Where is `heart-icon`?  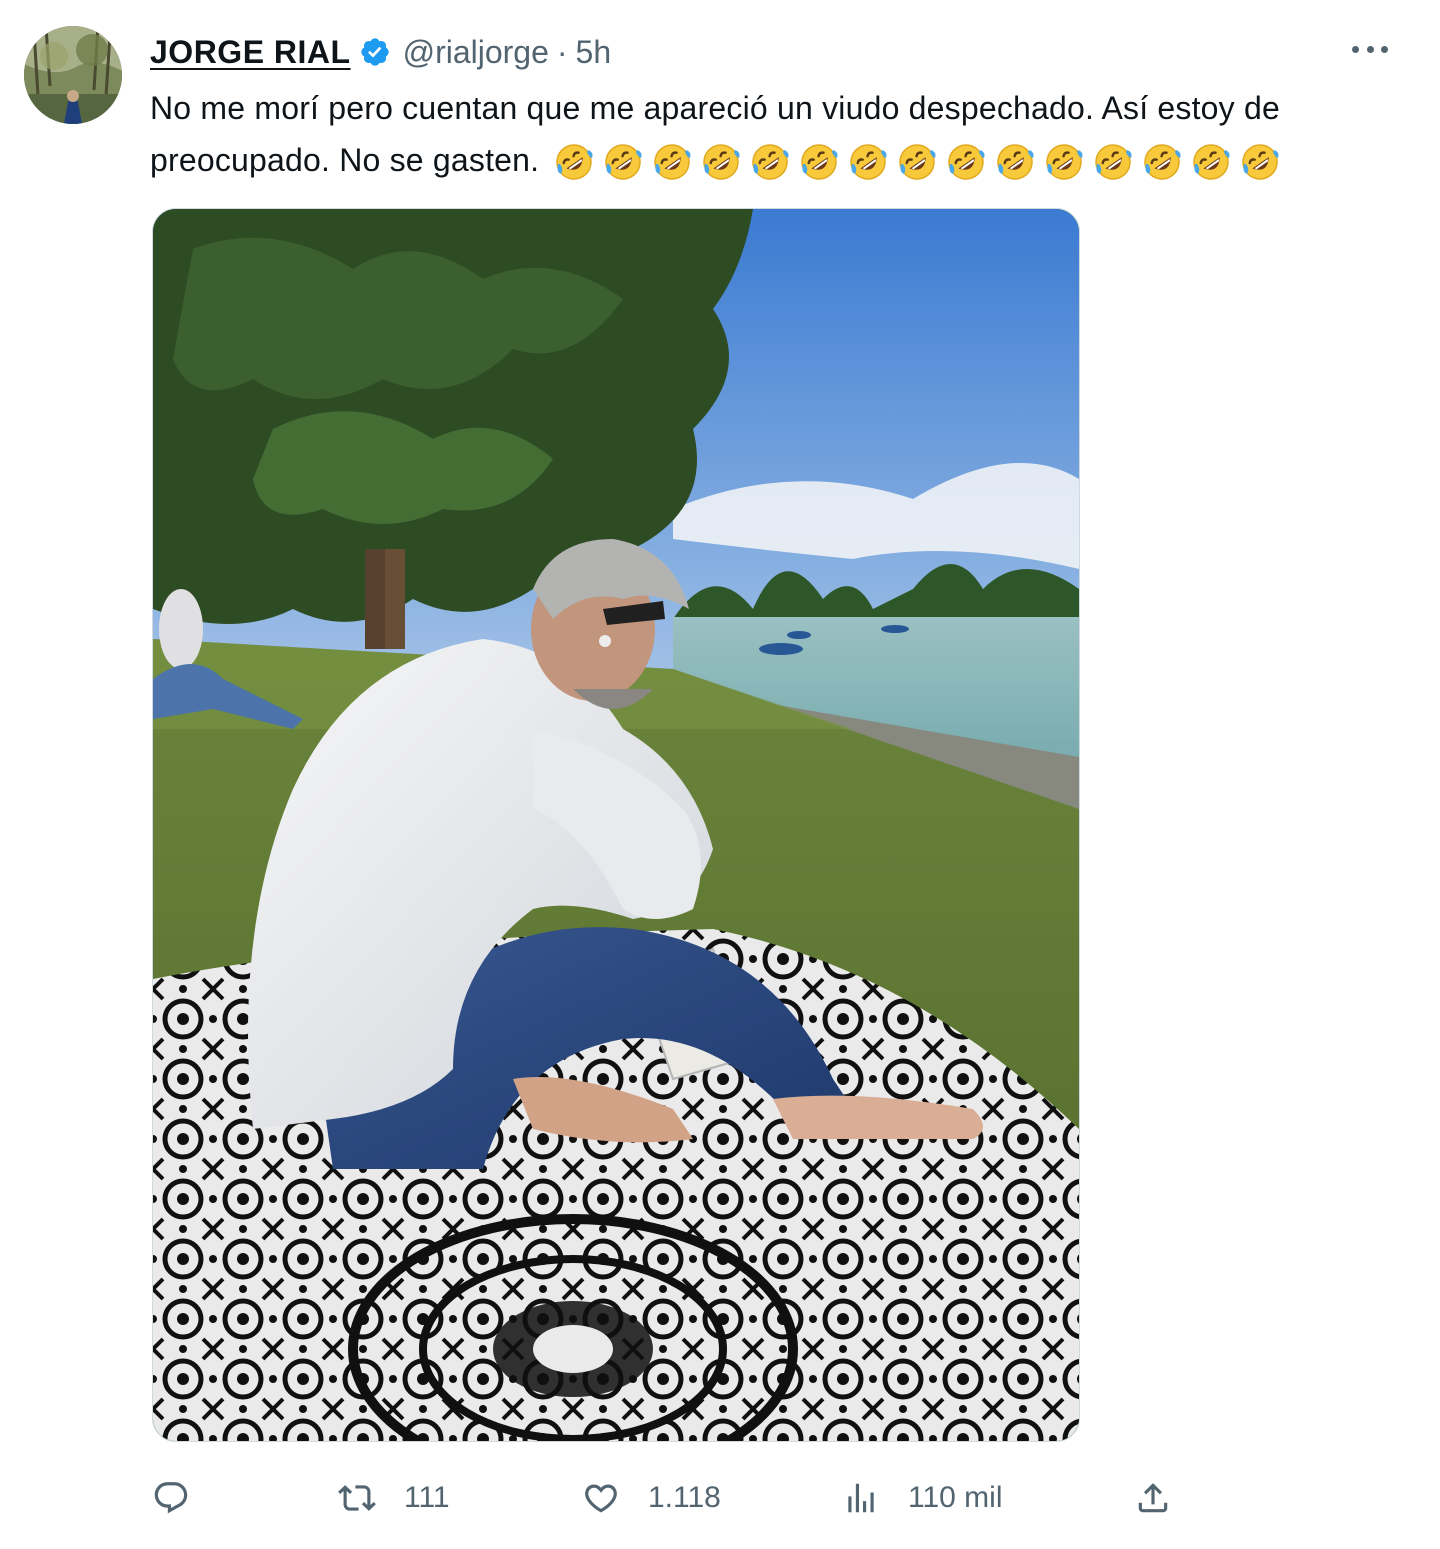 heart-icon is located at coordinates (601, 1498).